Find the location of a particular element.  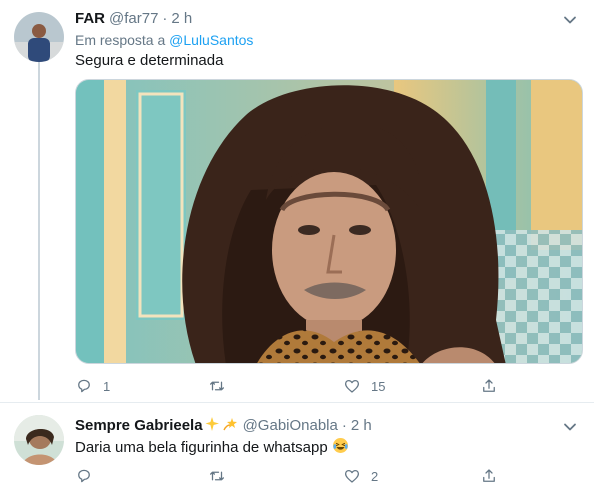

reply-count: 1 is located at coordinates (107, 386).